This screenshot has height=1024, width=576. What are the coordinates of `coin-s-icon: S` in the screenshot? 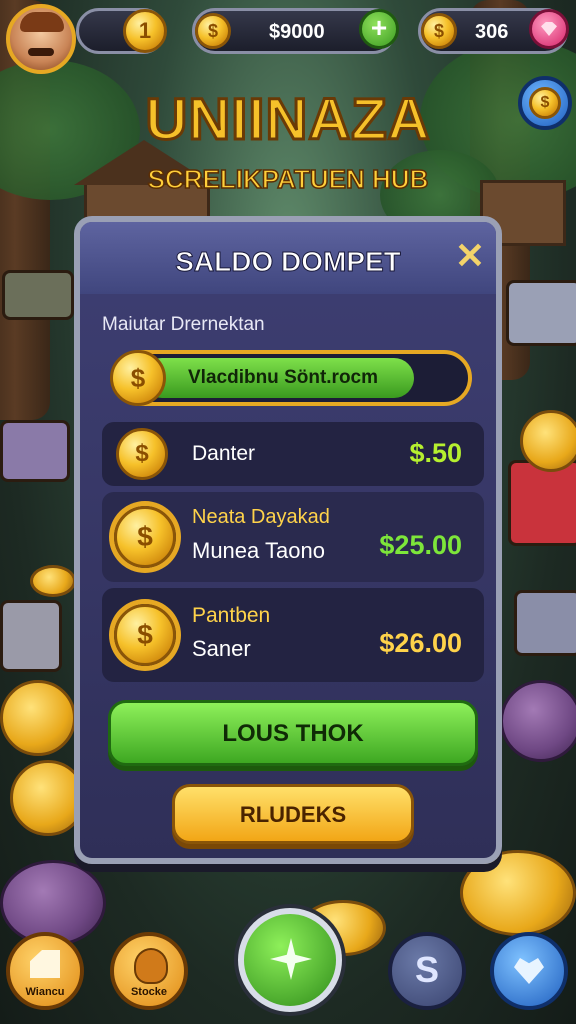 It's located at (426, 969).